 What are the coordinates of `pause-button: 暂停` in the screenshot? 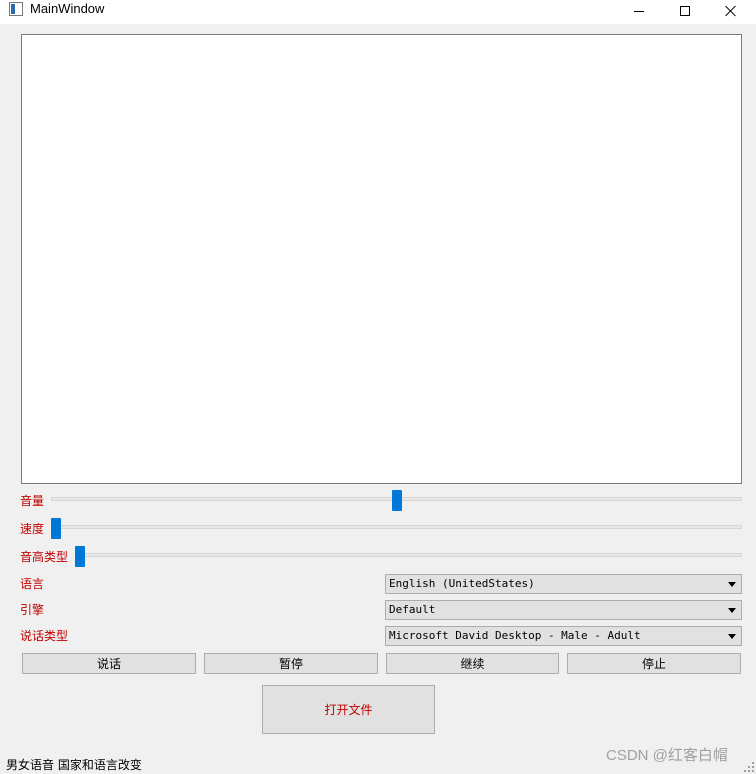 It's located at (291, 663).